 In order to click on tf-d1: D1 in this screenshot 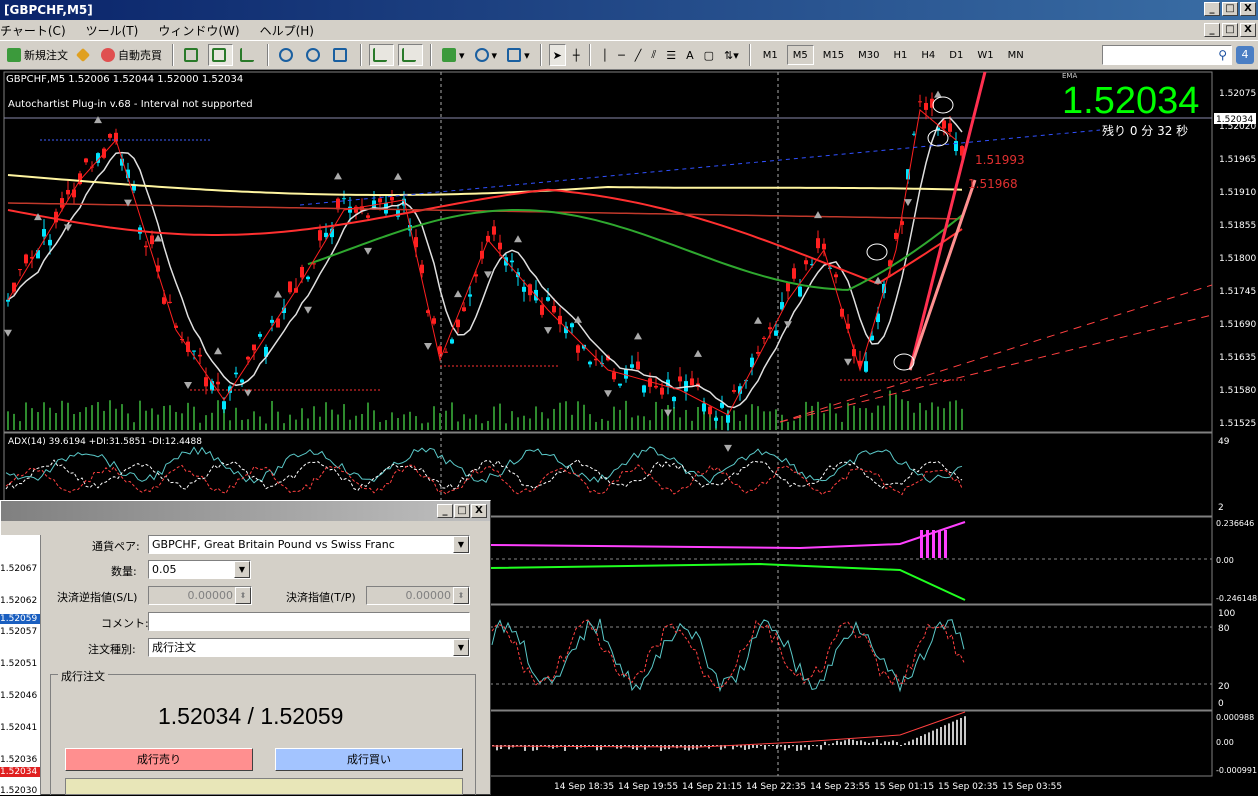, I will do `click(956, 55)`.